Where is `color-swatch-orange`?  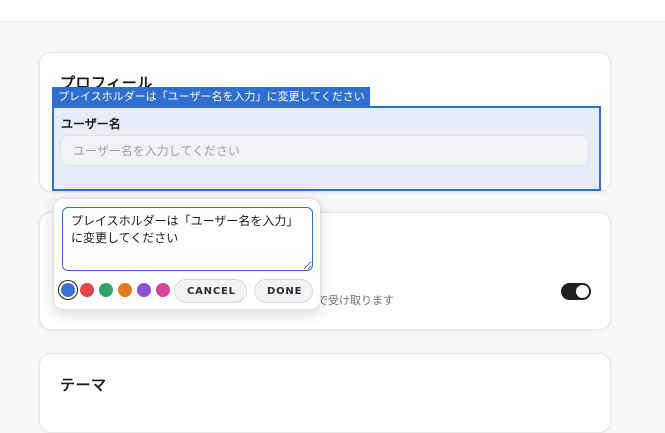 color-swatch-orange is located at coordinates (125, 290).